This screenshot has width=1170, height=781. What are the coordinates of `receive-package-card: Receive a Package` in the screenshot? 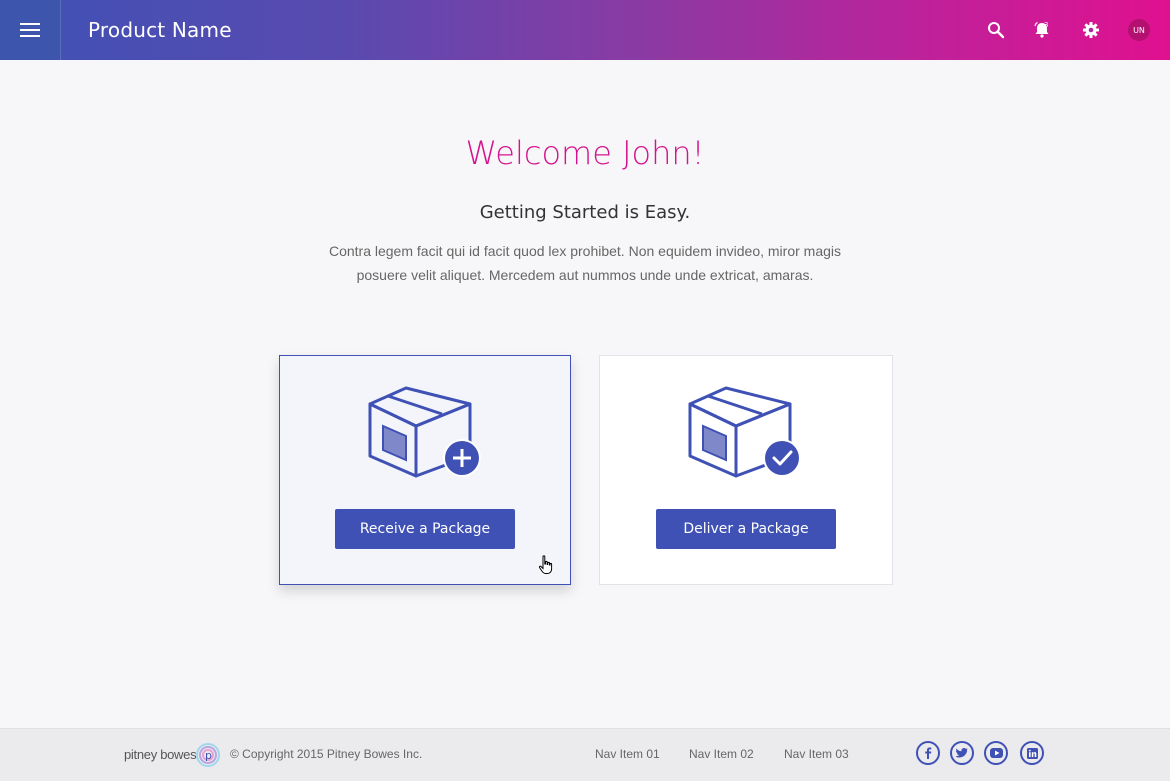 It's located at (425, 470).